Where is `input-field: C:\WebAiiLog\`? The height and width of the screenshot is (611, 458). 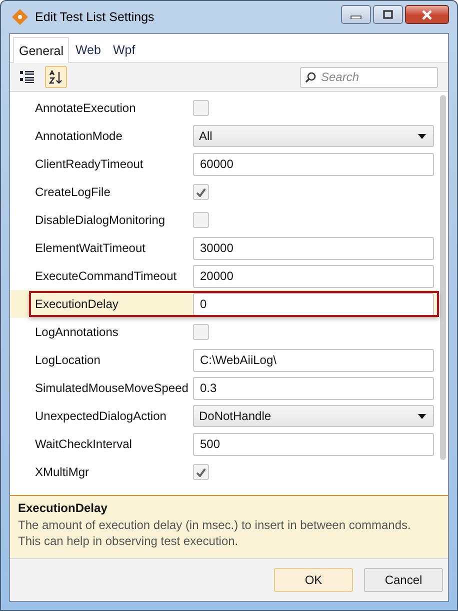 input-field: C:\WebAiiLog\ is located at coordinates (313, 360).